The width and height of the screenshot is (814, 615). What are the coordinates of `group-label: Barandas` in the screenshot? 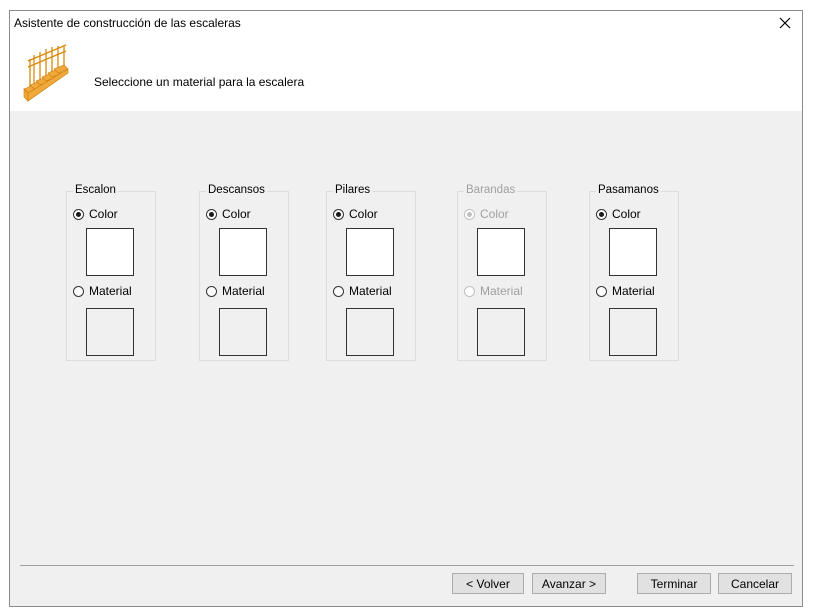 It's located at (491, 190).